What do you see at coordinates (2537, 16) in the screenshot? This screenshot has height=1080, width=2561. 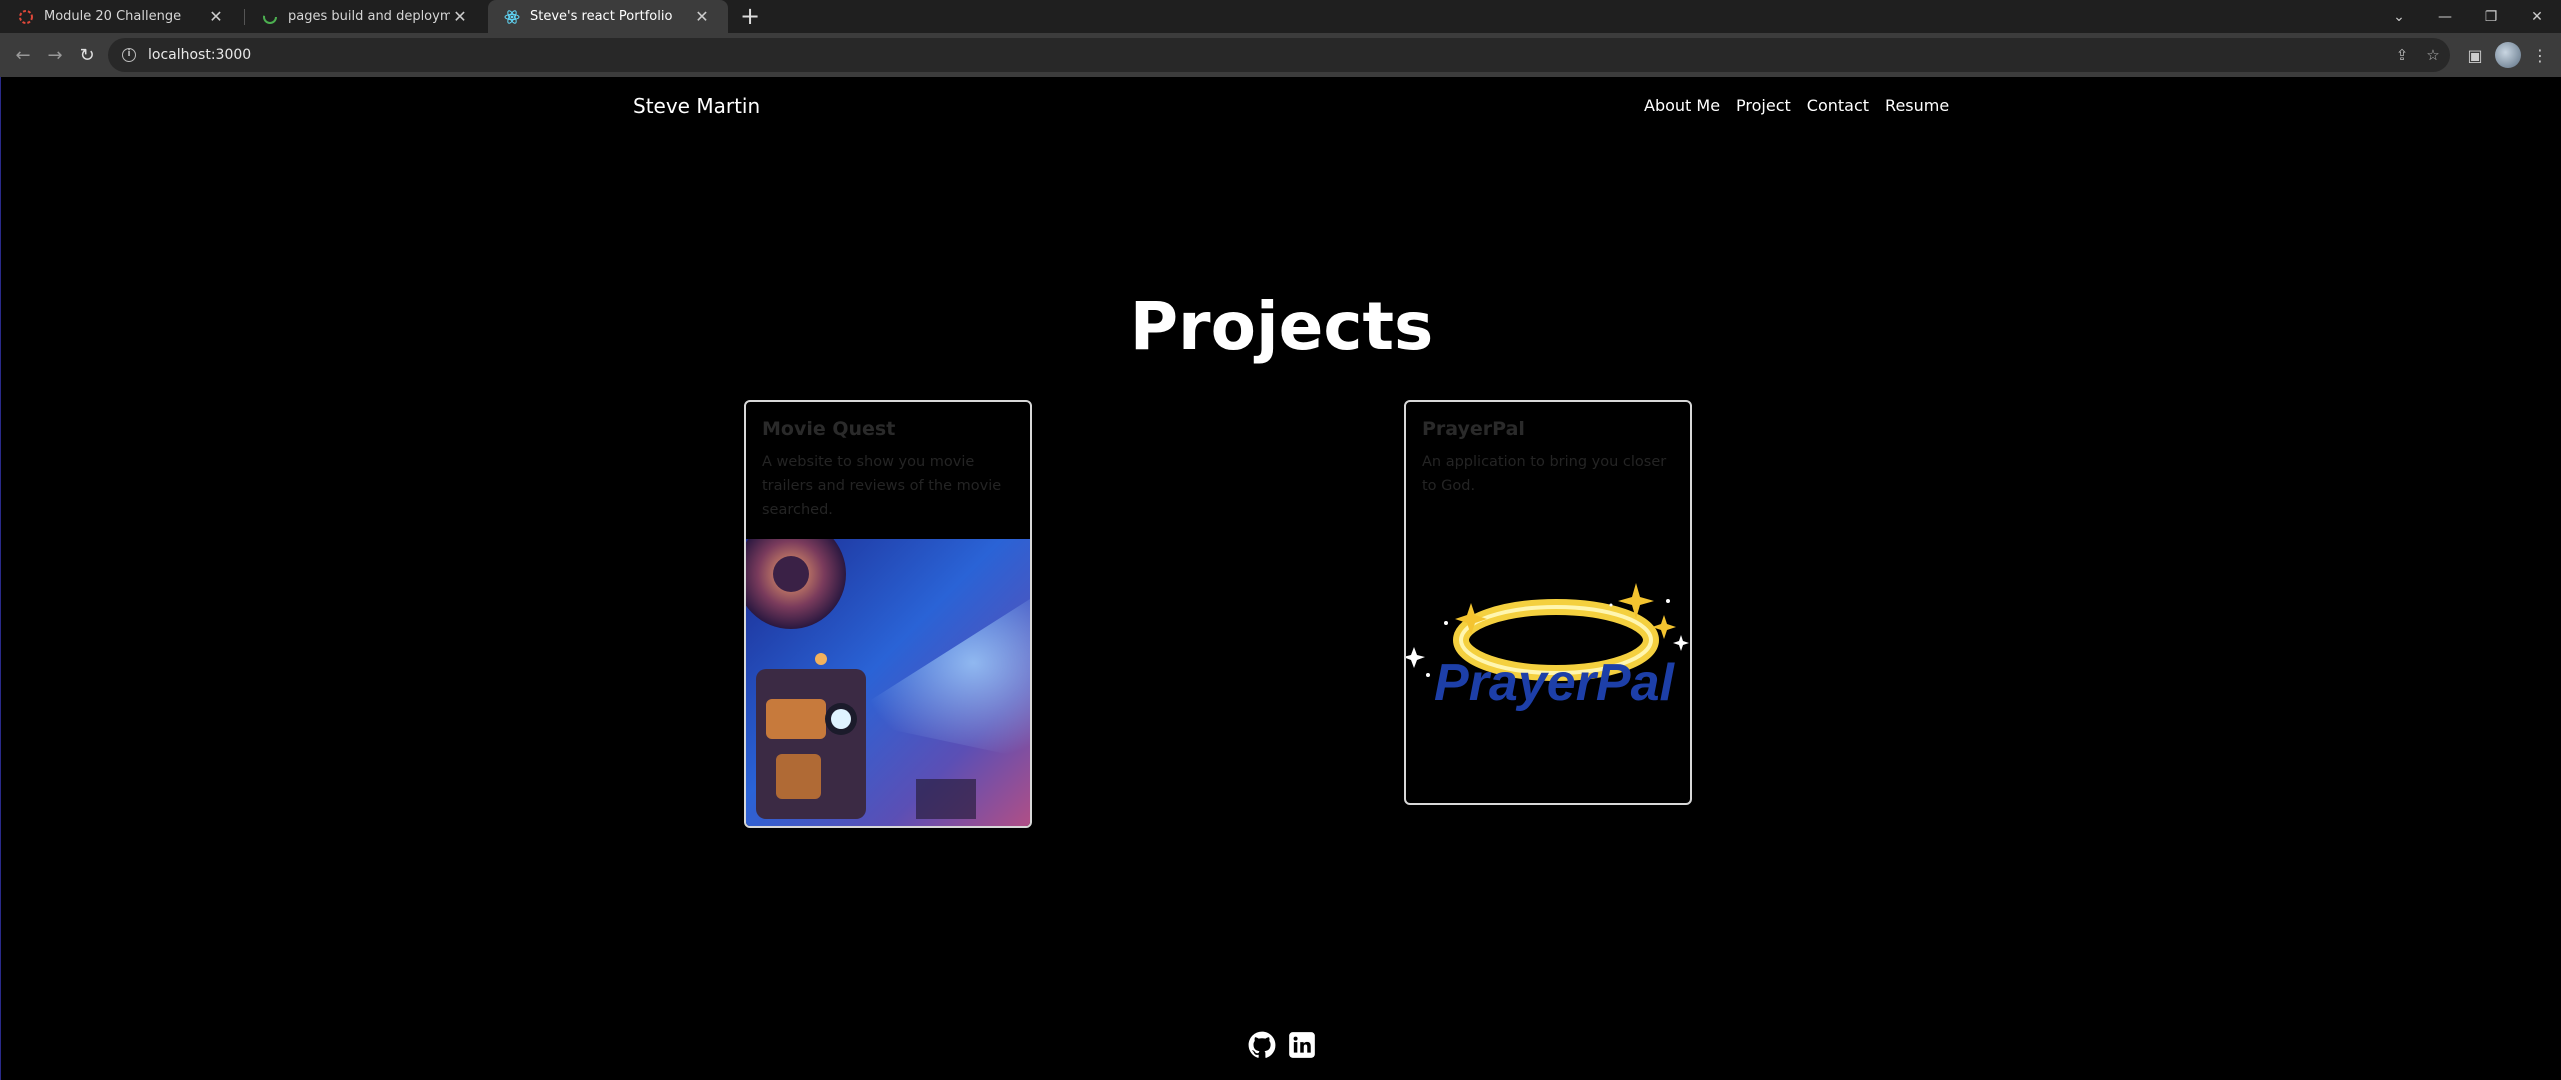 I see `close-window-button: ✕` at bounding box center [2537, 16].